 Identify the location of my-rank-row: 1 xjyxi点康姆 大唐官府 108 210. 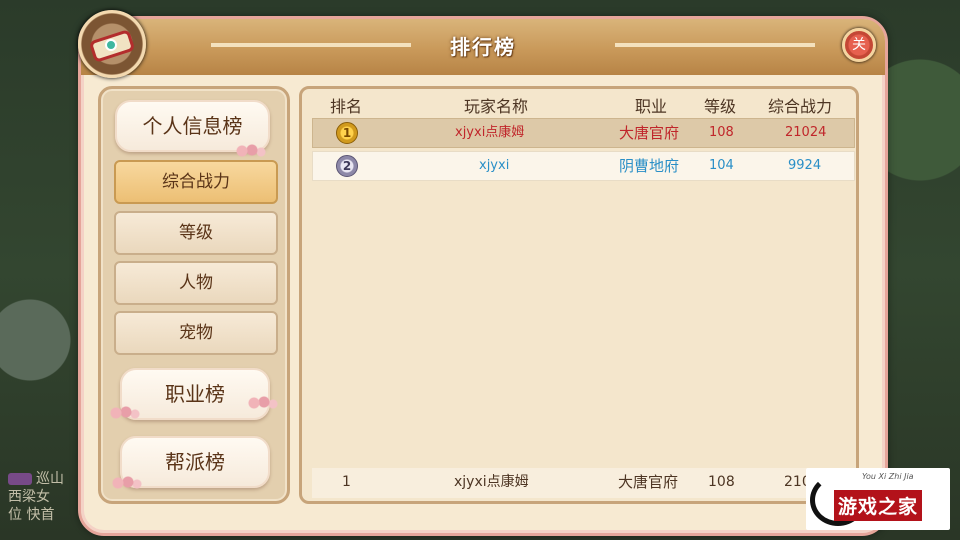
(583, 483).